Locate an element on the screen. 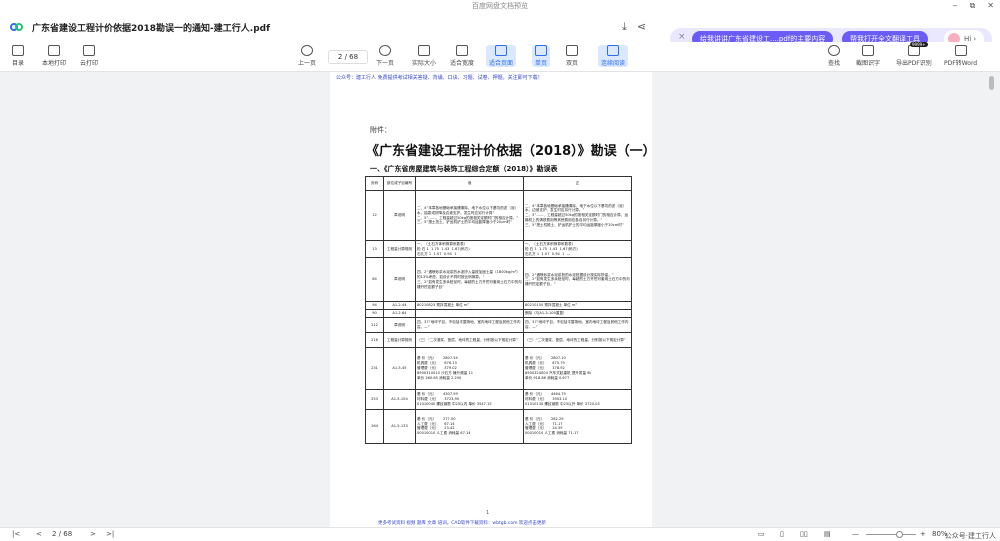 This screenshot has width=1000, height=541. screenshot-ocr-button: 截图识字 is located at coordinates (868, 56).